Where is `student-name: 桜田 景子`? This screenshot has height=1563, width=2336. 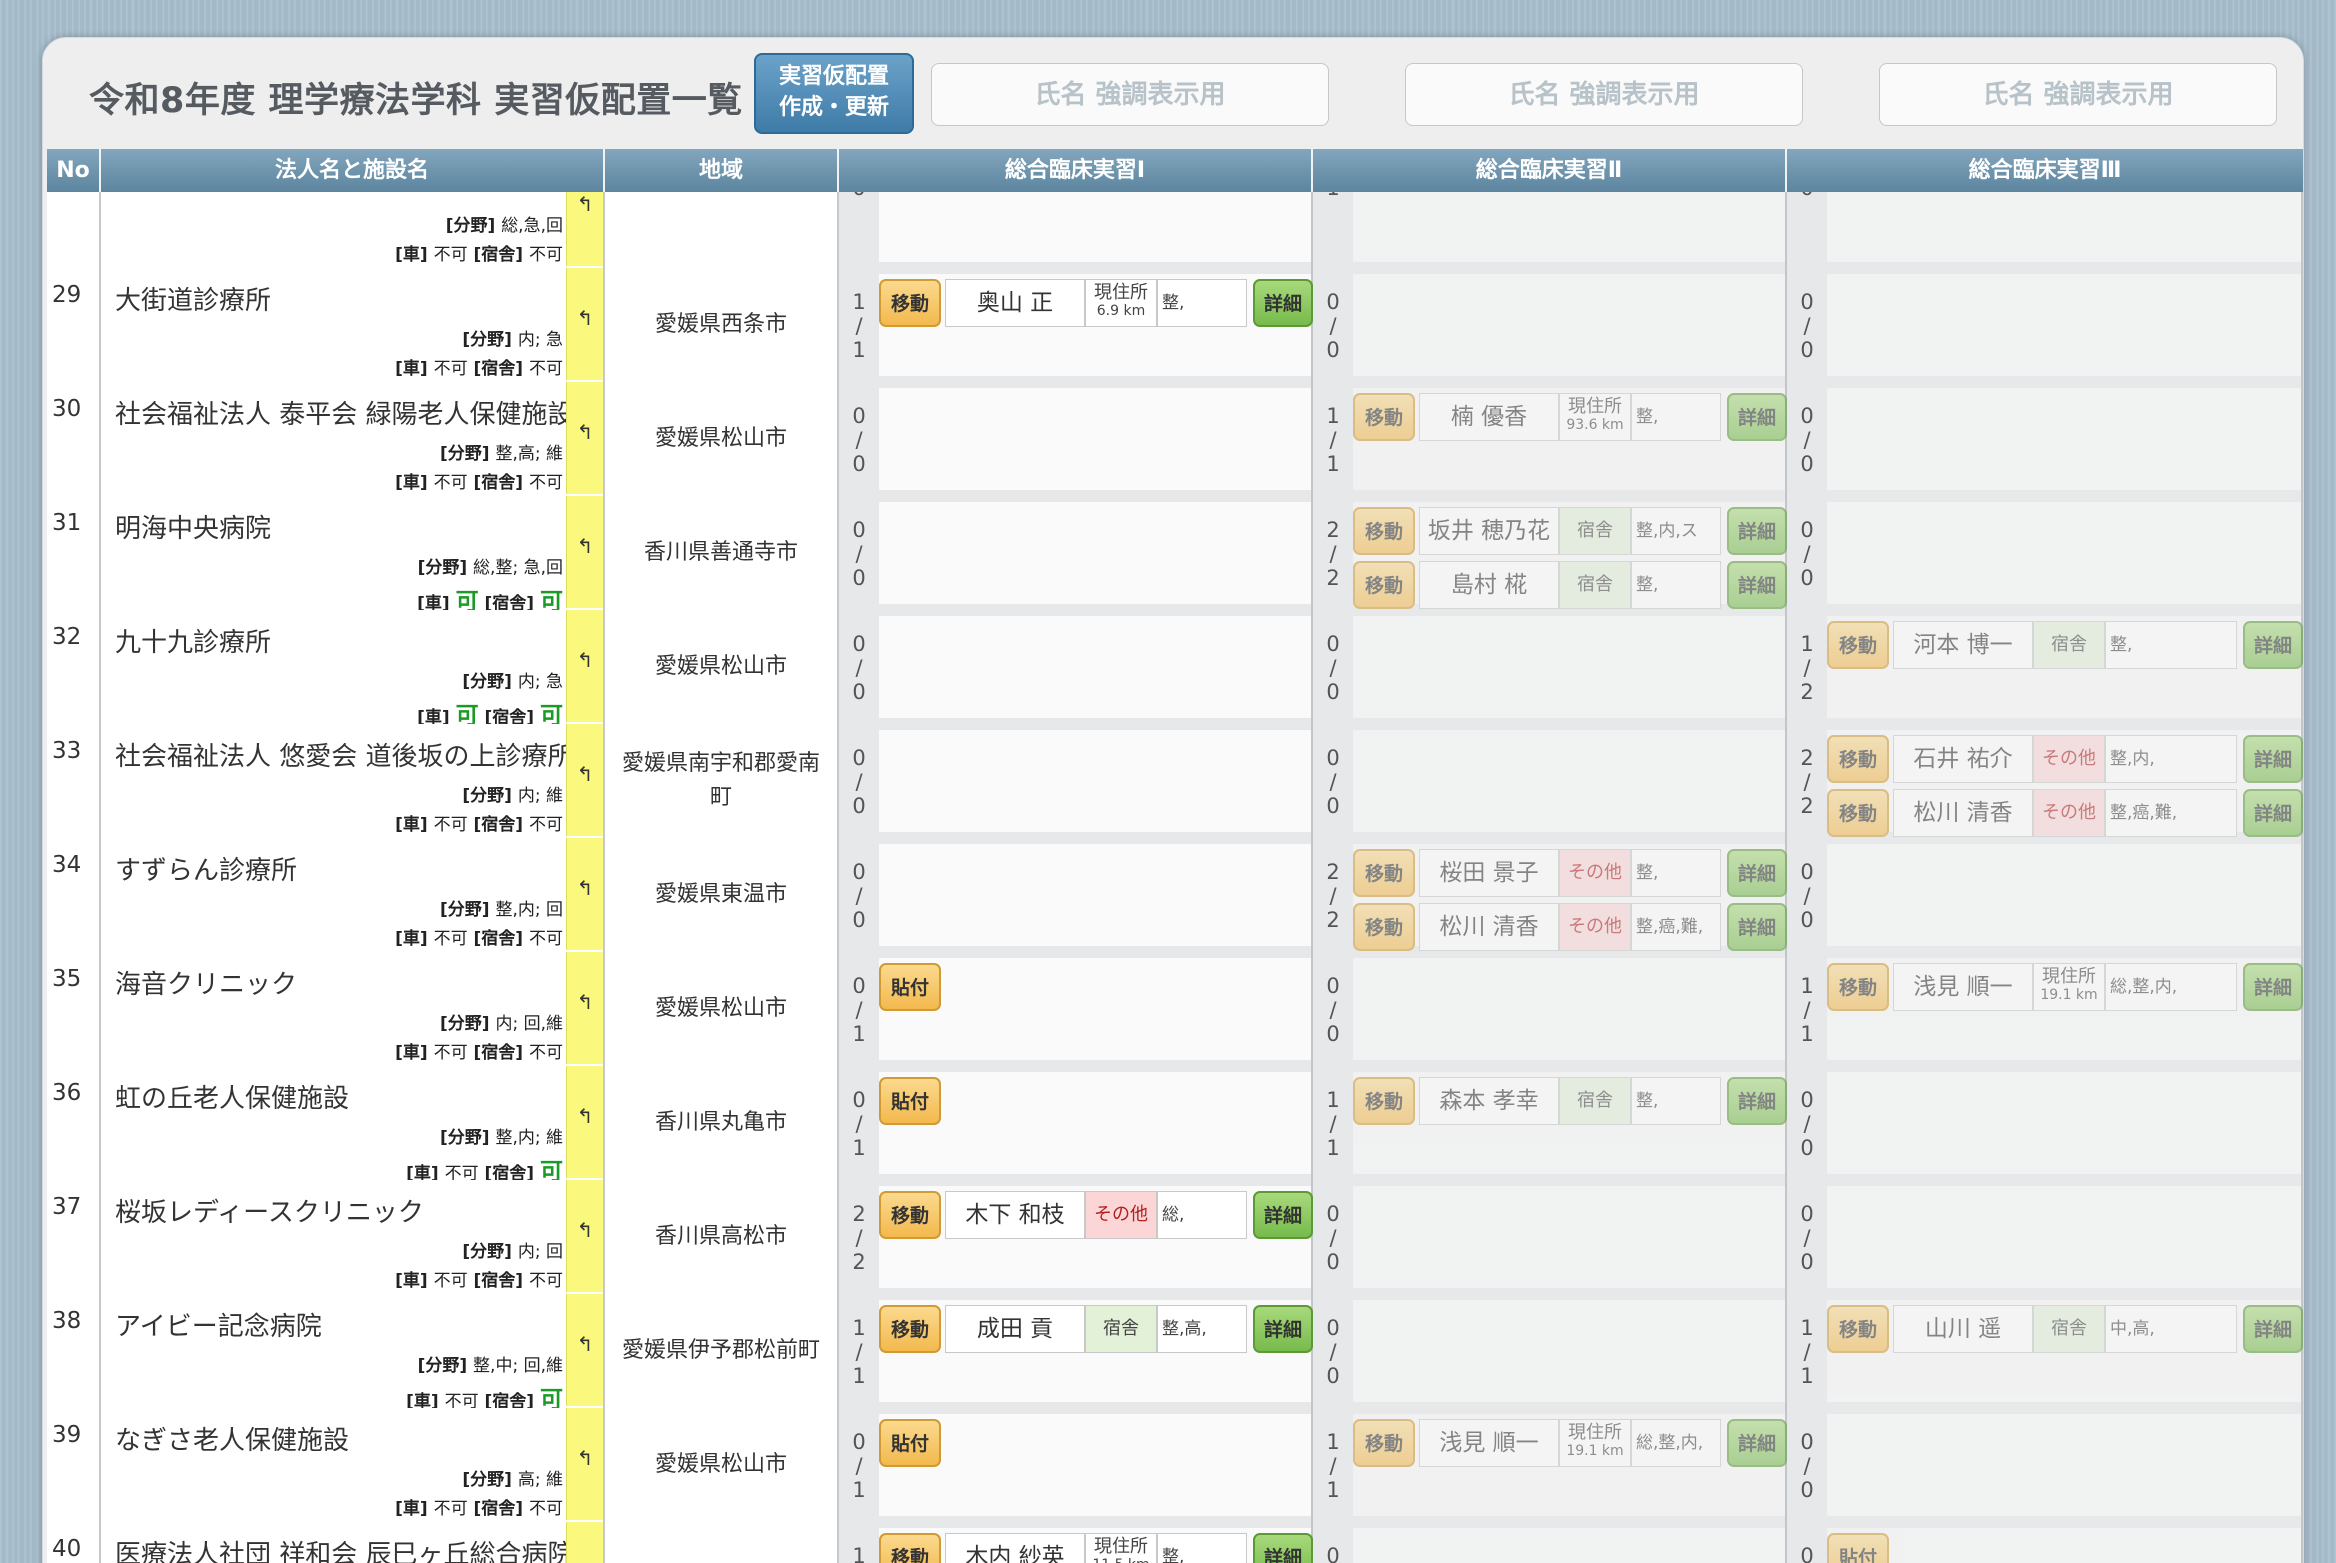
student-name: 桜田 景子 is located at coordinates (1489, 873).